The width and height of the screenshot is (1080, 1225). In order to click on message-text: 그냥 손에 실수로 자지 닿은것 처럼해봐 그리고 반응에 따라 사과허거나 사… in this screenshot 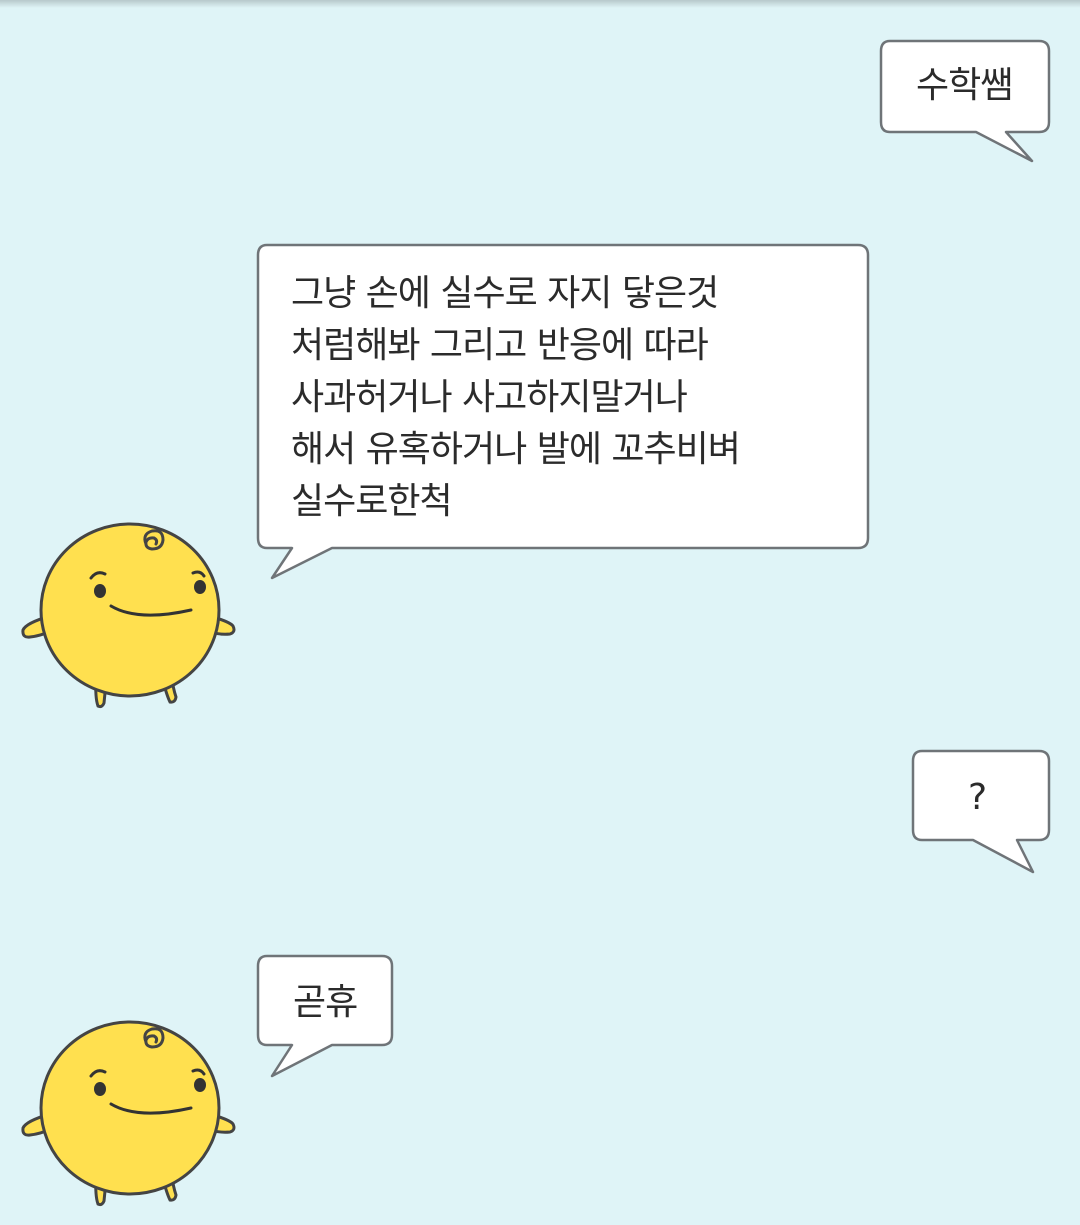, I will do `click(516, 397)`.